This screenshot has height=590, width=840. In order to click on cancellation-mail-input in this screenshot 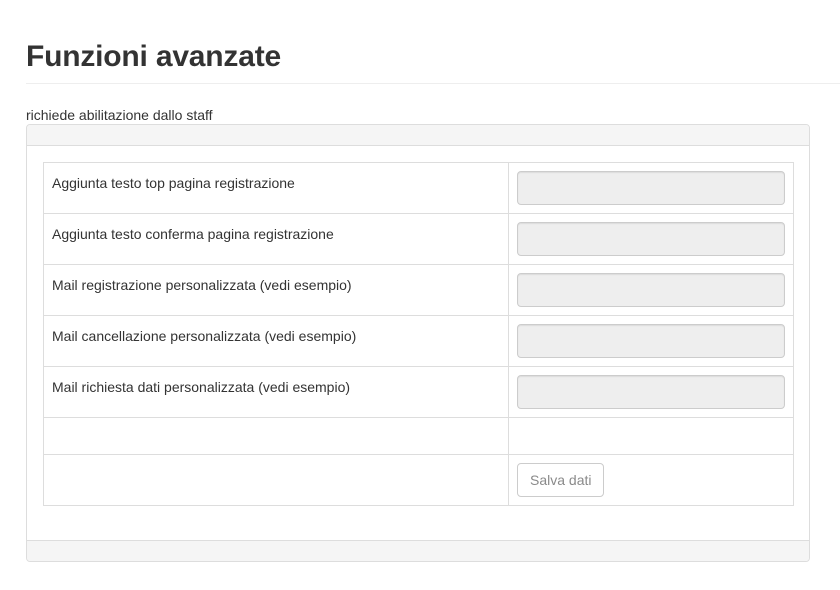, I will do `click(651, 341)`.